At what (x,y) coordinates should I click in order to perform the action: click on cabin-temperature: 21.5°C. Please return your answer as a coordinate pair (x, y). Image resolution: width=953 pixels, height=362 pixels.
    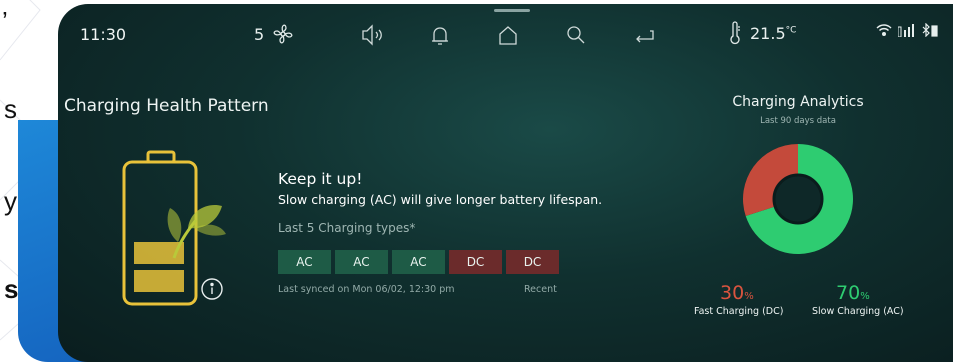
    Looking at the image, I should click on (762, 33).